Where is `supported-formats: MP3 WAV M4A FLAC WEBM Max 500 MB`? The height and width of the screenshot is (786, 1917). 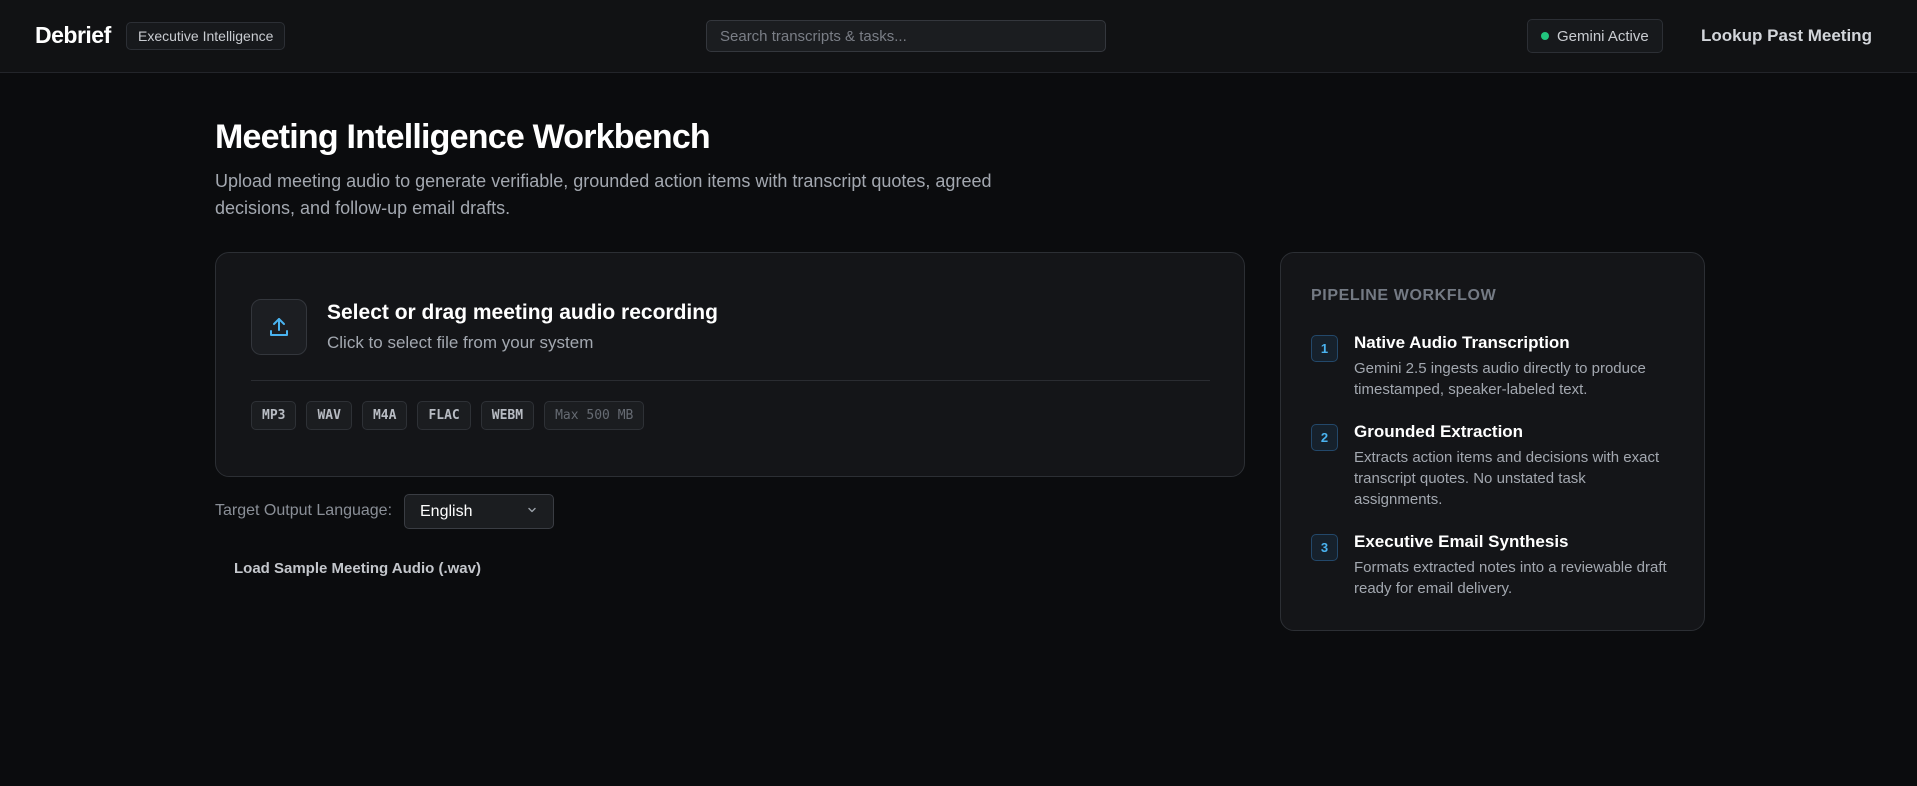 supported-formats: MP3 WAV M4A FLAC WEBM Max 500 MB is located at coordinates (448, 415).